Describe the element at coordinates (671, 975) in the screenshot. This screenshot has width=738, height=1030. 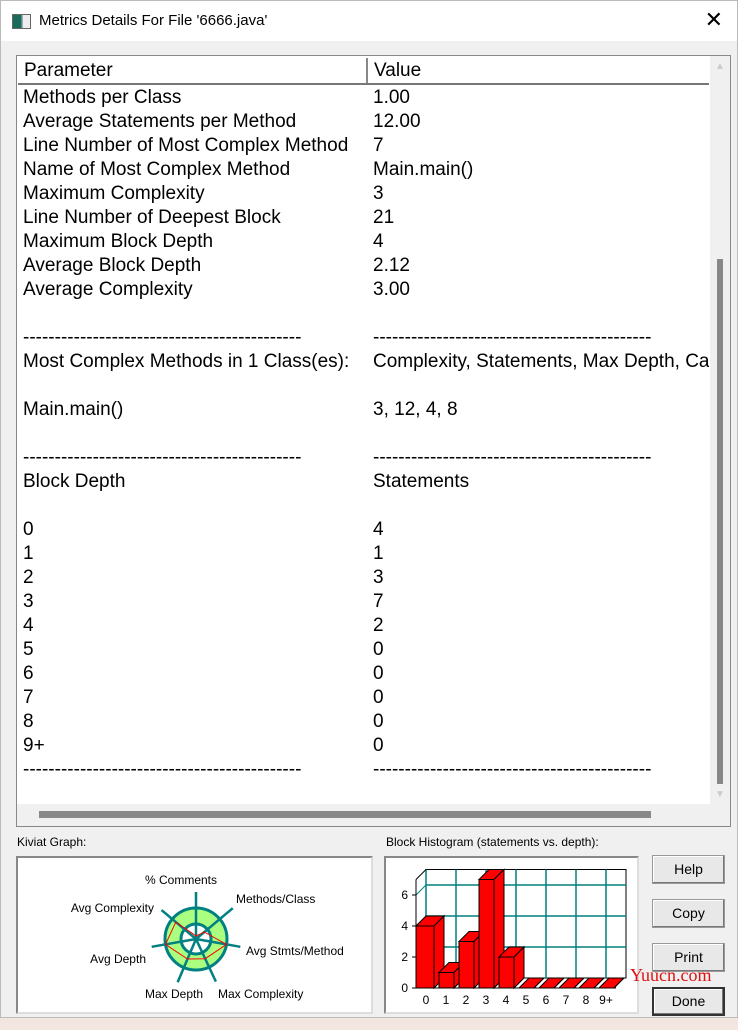
I see `watermark: Yuucn.com` at that location.